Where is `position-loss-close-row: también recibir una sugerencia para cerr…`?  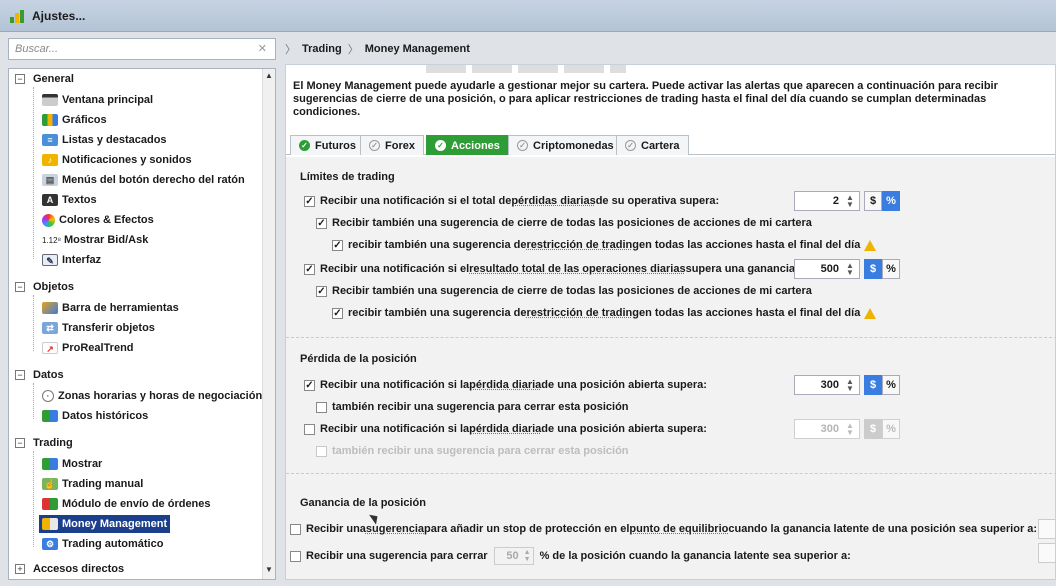 position-loss-close-row: también recibir una sugerencia para cerr… is located at coordinates (472, 407).